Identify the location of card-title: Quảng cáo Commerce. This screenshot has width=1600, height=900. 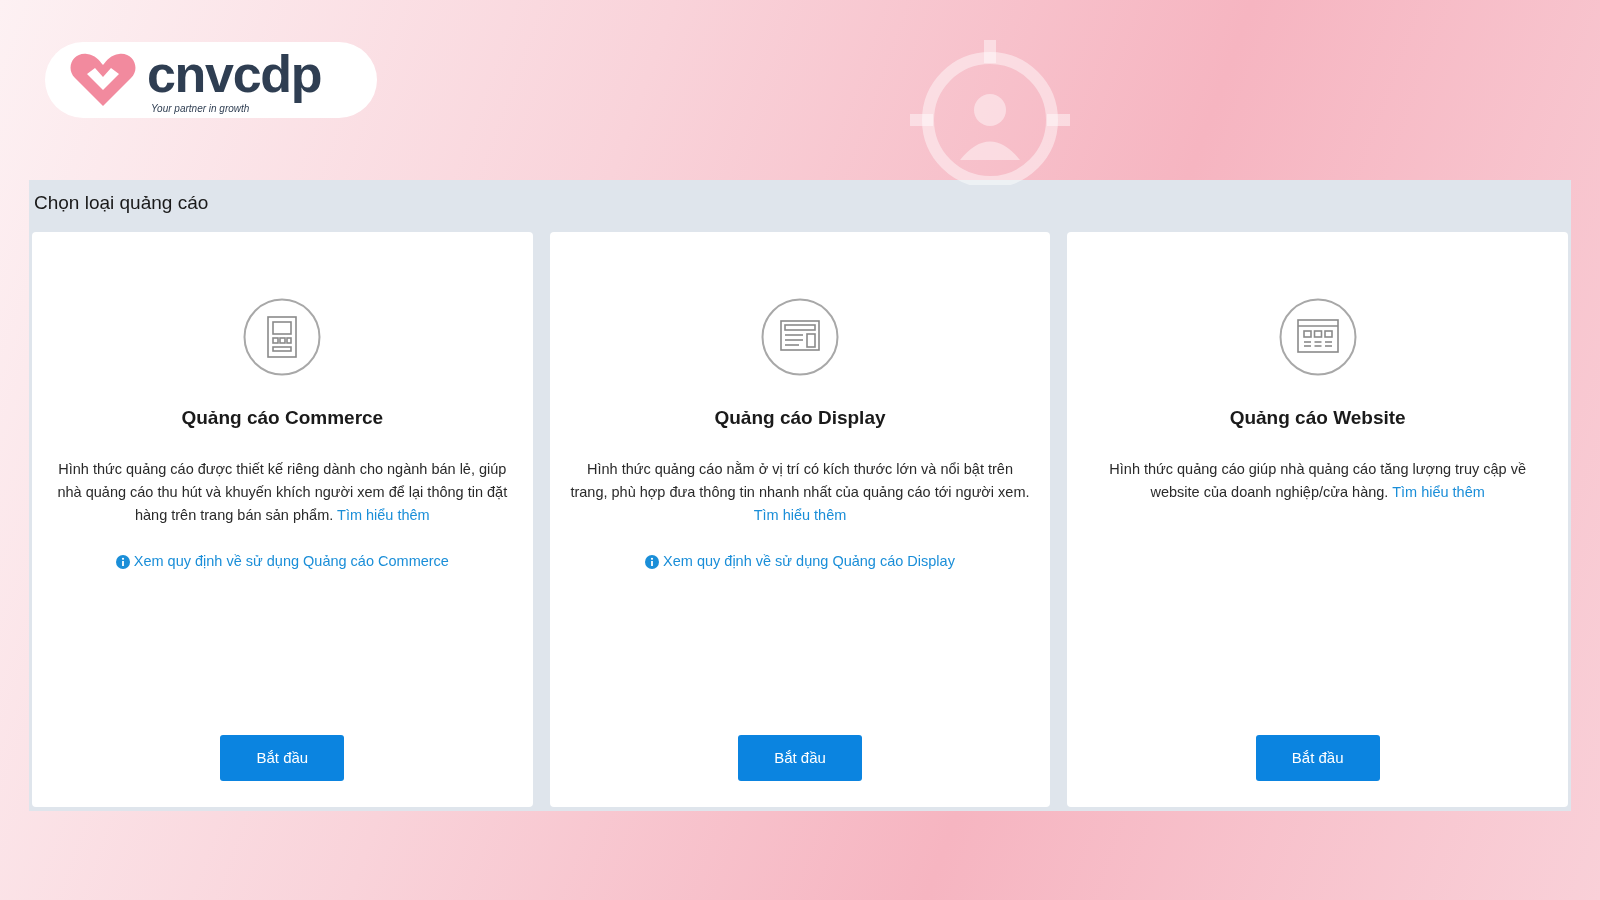
(282, 417).